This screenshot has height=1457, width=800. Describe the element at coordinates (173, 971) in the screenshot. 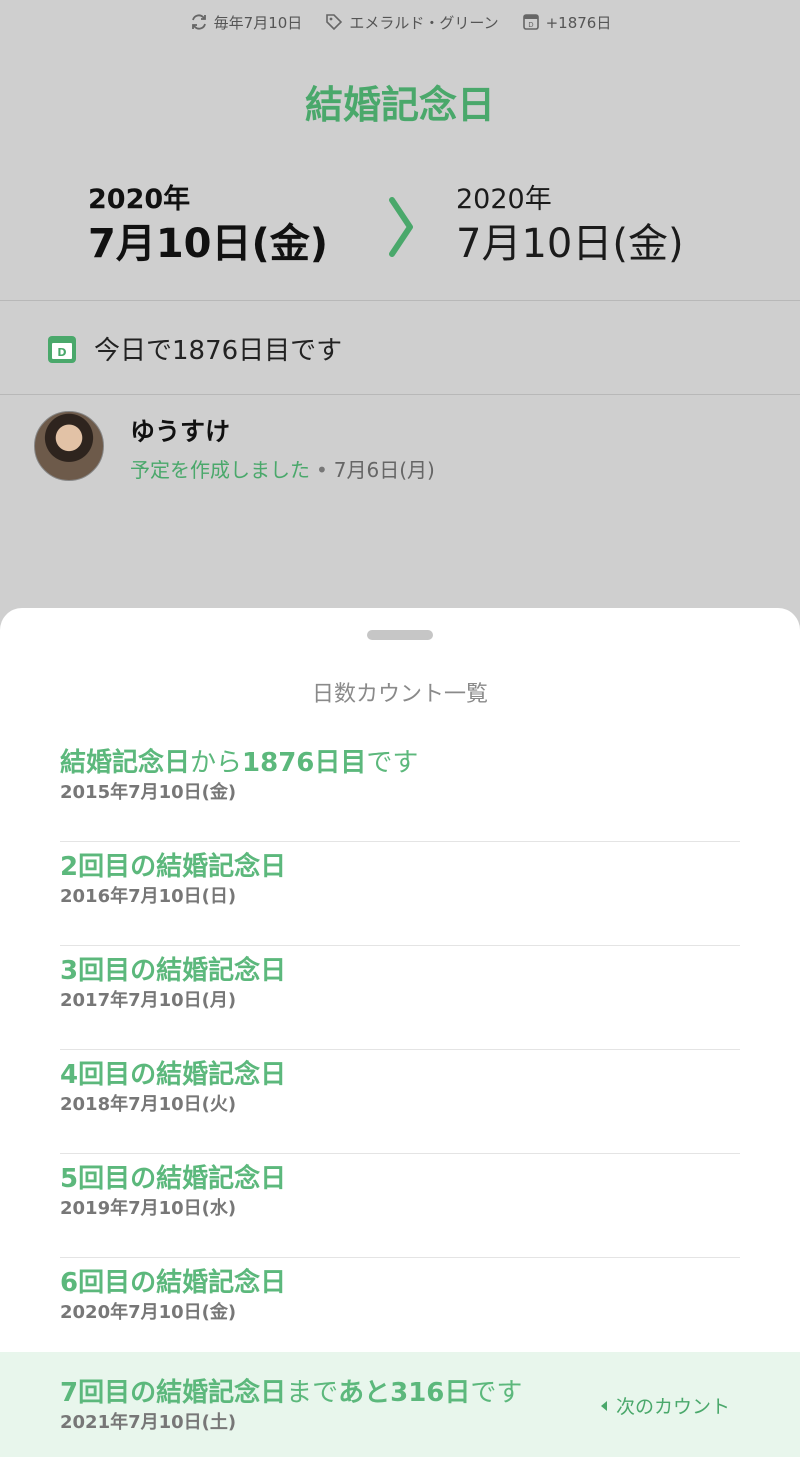

I see `list-item-title: 3回目の結婚記念日` at that location.